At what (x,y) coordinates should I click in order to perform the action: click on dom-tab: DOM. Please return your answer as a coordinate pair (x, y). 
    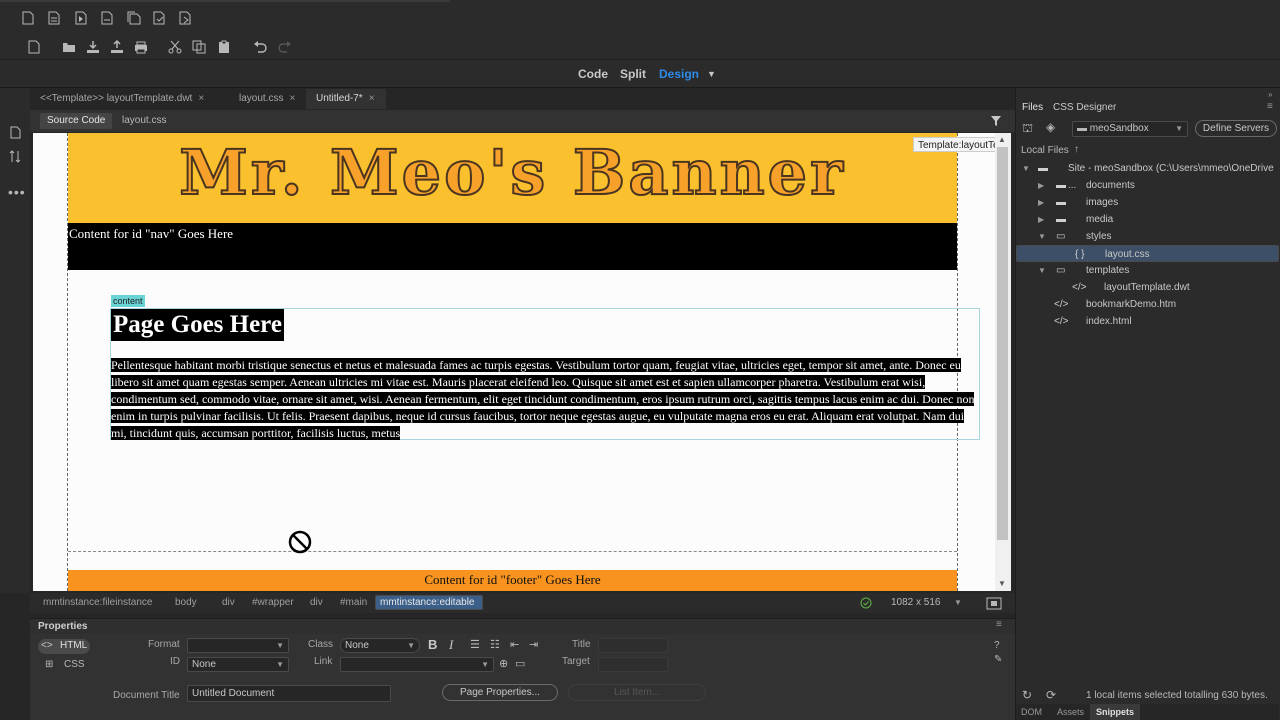
    Looking at the image, I should click on (1031, 712).